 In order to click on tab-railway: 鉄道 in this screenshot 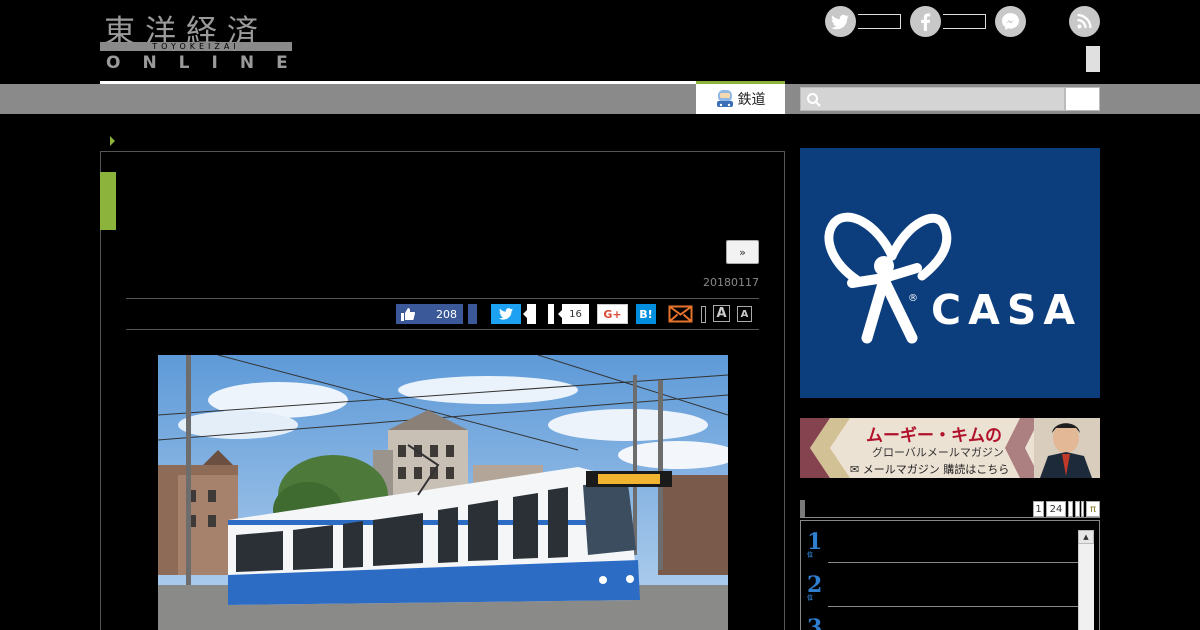, I will do `click(740, 97)`.